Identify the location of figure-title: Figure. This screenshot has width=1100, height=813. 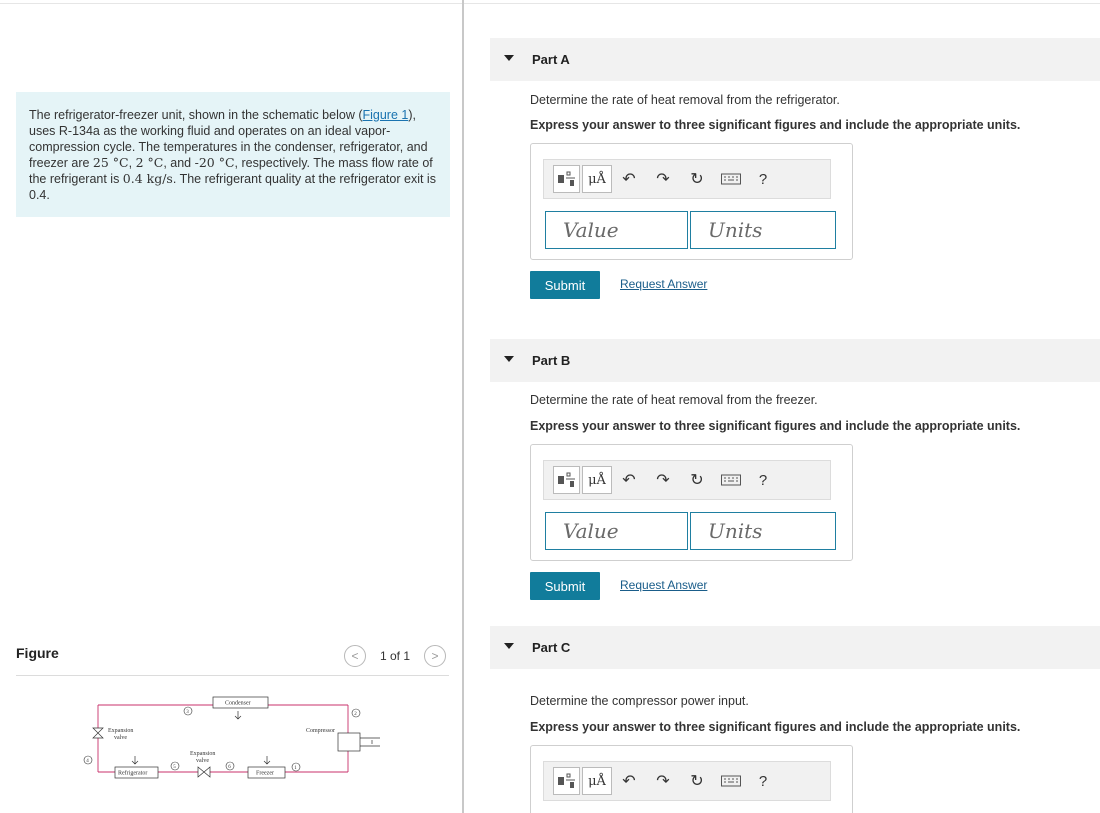
(37, 653).